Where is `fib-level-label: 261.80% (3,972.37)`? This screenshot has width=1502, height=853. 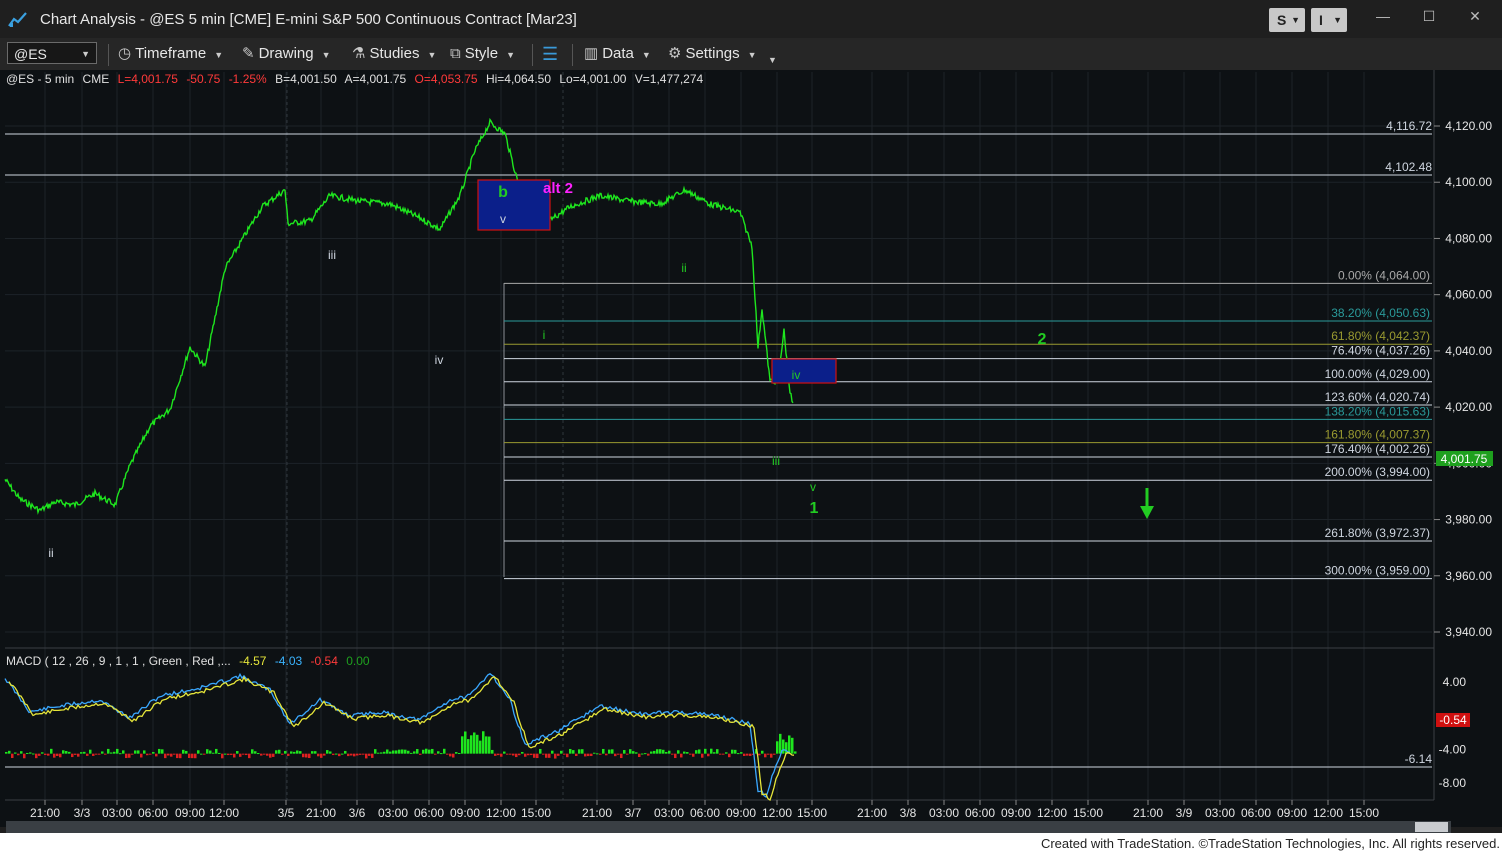
fib-level-label: 261.80% (3,972.37) is located at coordinates (1377, 533).